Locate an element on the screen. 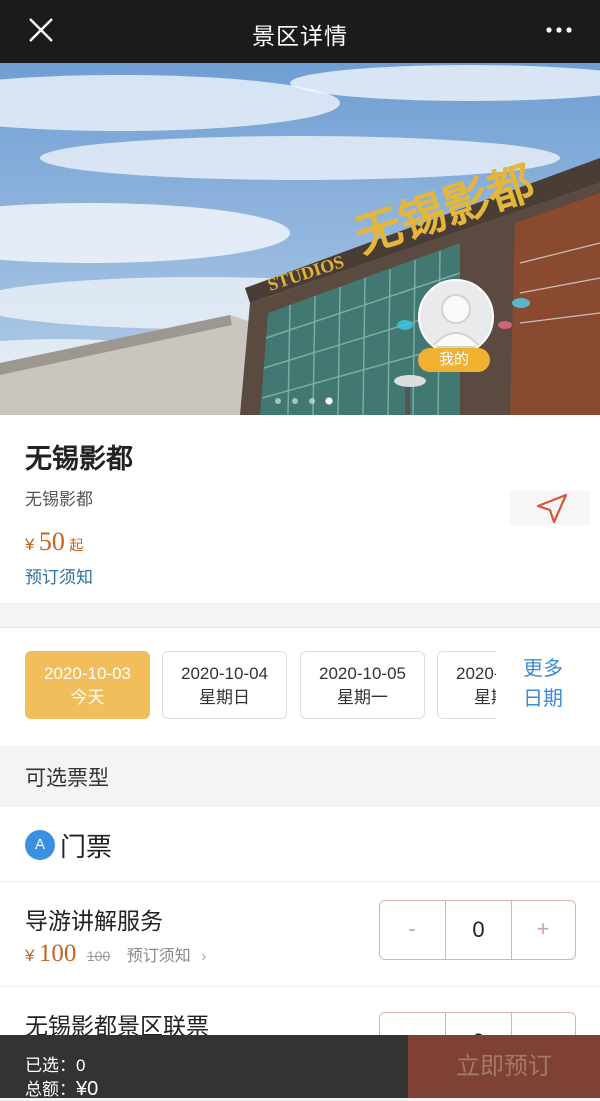  quantity-value: 0 is located at coordinates (478, 930).